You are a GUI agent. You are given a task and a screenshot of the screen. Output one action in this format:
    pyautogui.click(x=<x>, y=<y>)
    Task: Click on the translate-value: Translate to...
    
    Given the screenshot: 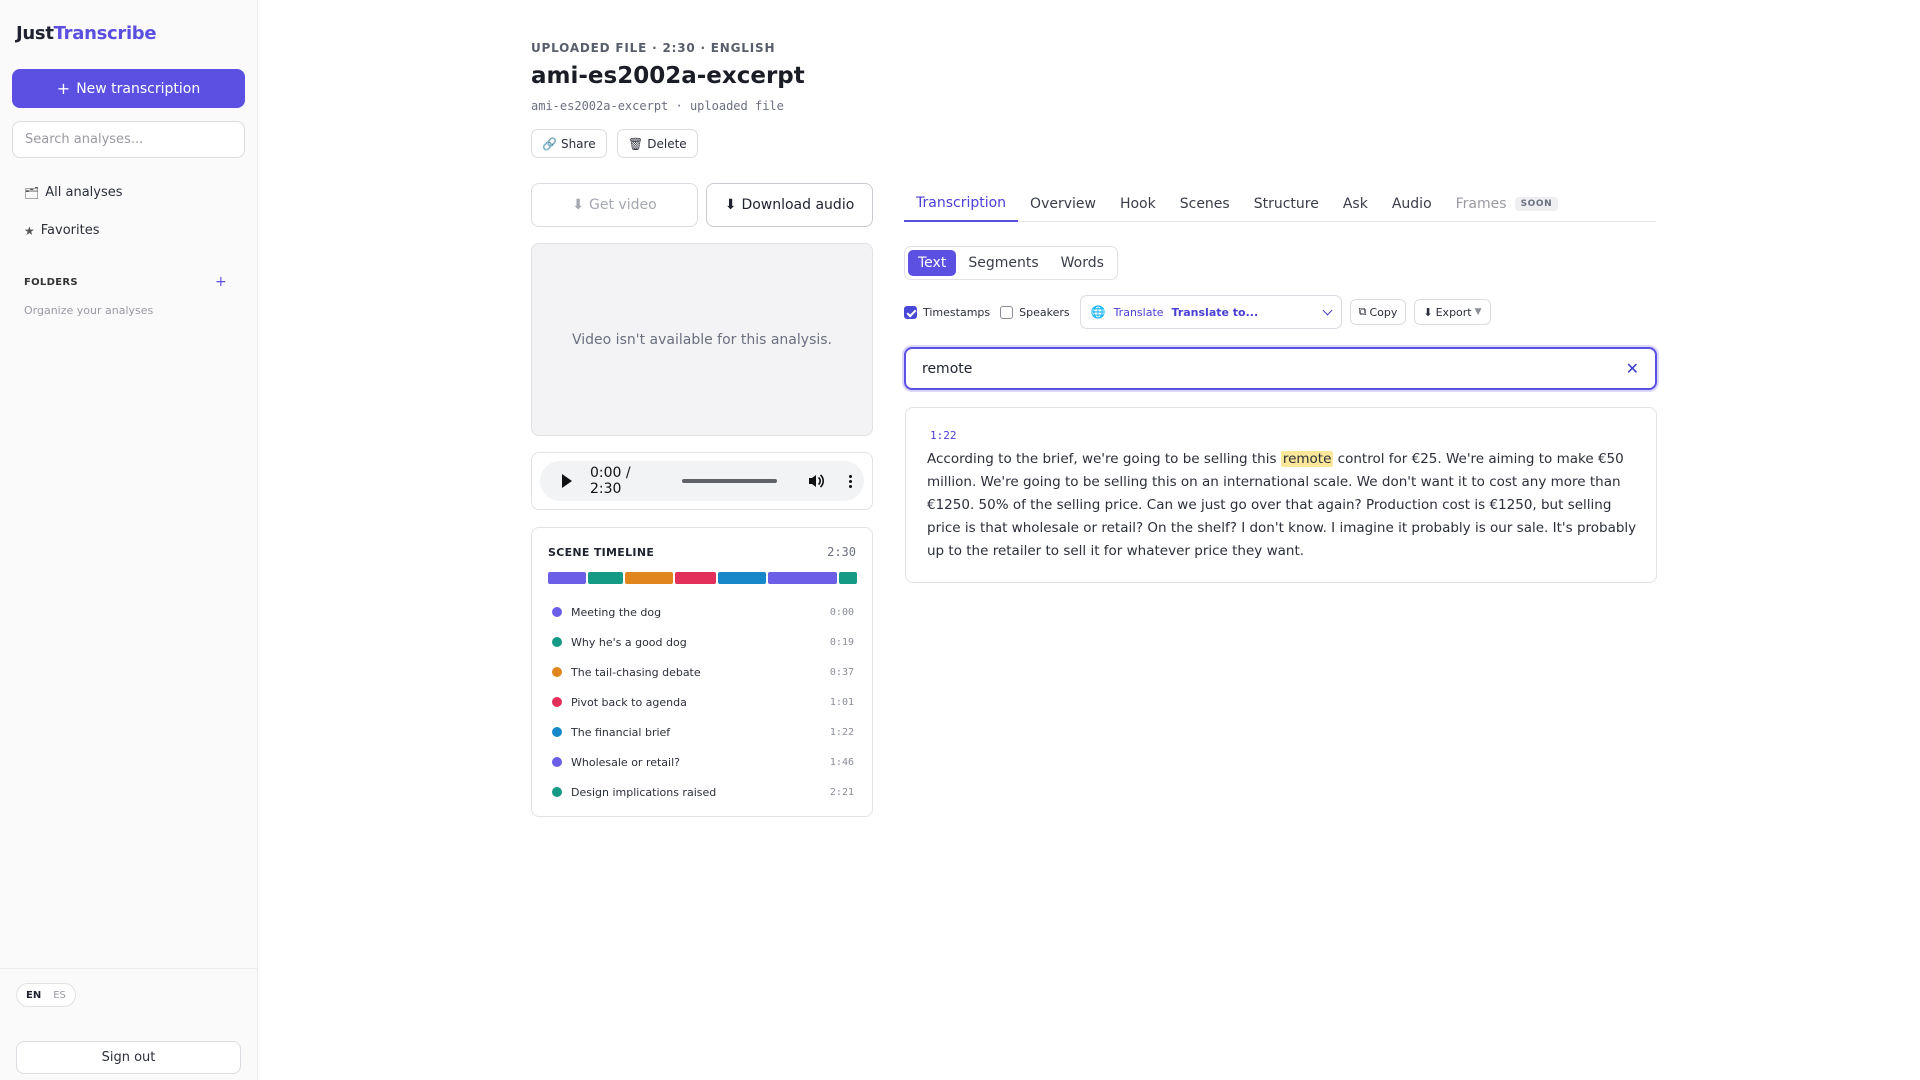 What is the action you would take?
    pyautogui.click(x=1215, y=312)
    